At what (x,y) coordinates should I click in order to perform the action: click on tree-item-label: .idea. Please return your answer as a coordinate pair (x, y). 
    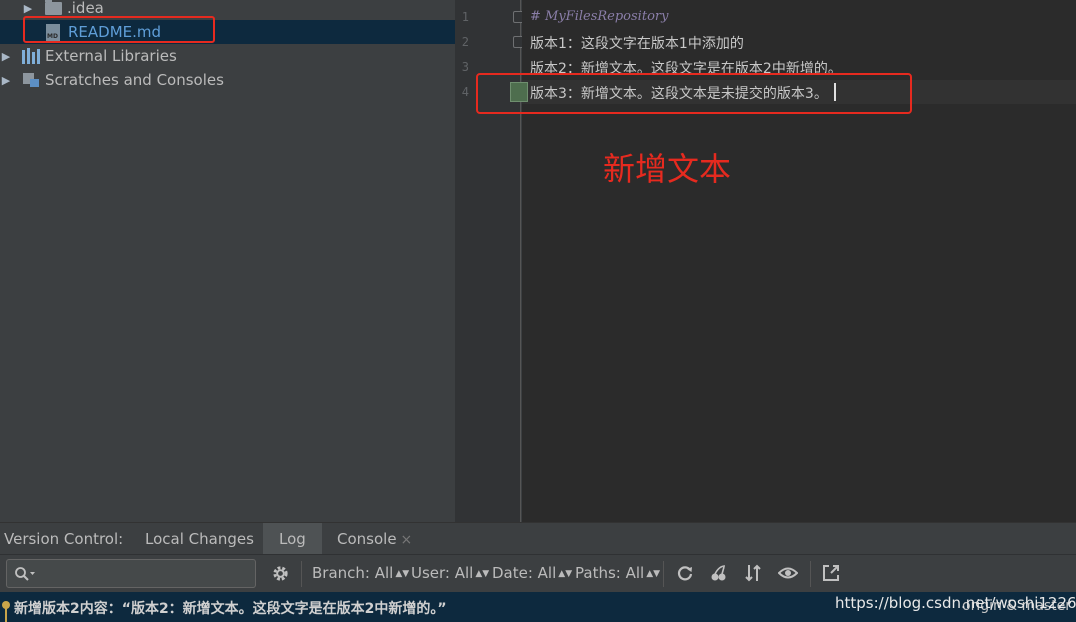
    Looking at the image, I should click on (85, 8).